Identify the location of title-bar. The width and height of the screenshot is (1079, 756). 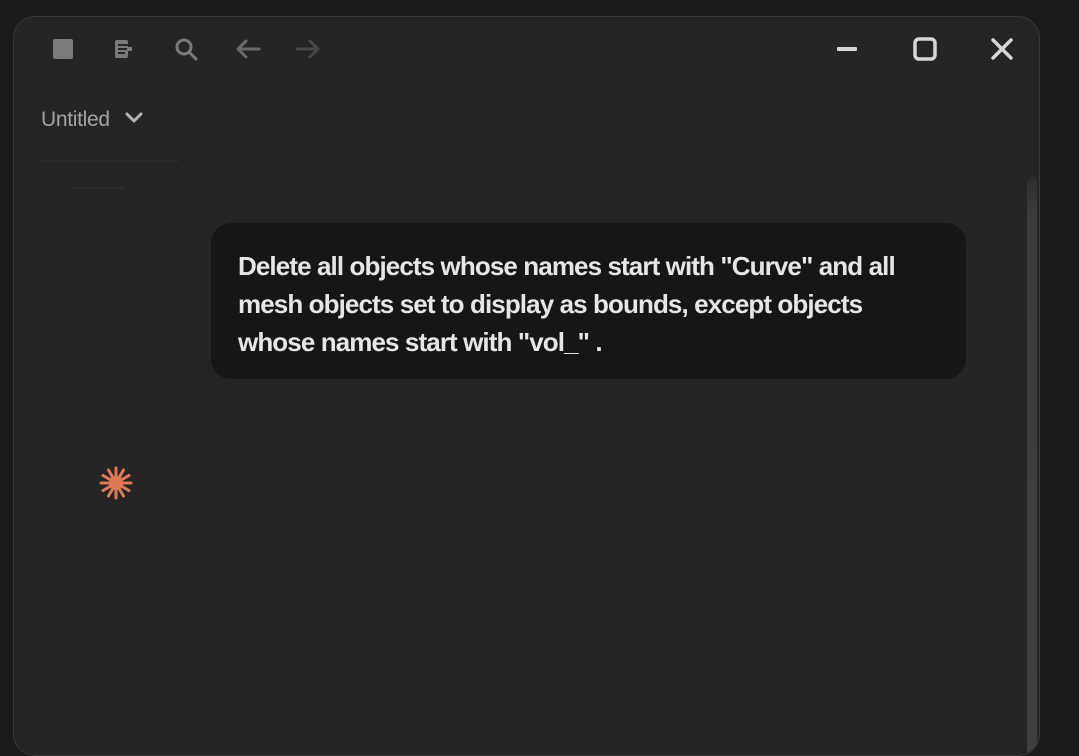
(526, 49).